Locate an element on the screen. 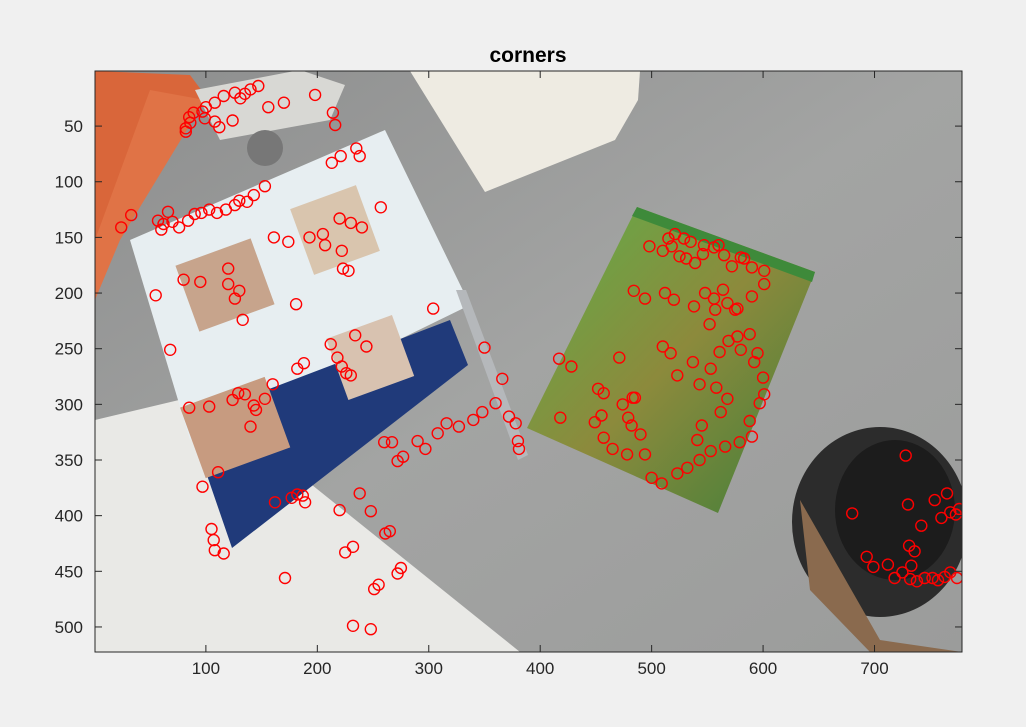 The width and height of the screenshot is (1026, 727). y-tick-label: 50 is located at coordinates (73, 126).